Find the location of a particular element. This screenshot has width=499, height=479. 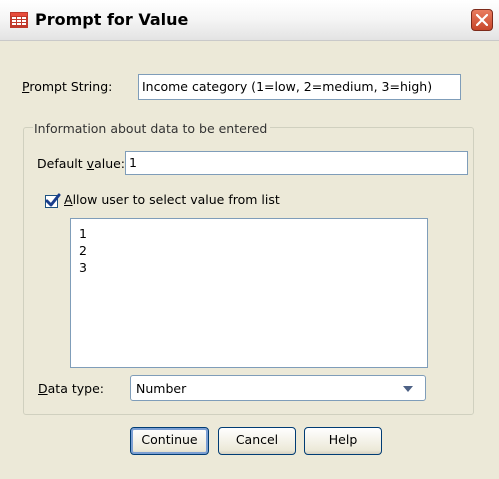

close-icon is located at coordinates (482, 20).